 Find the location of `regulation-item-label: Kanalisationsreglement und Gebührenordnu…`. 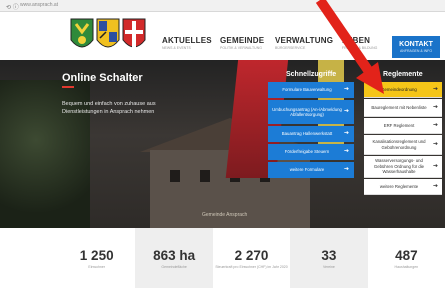

regulation-item-label: Kanalisationsreglement und Gebührenordnu… is located at coordinates (399, 144).